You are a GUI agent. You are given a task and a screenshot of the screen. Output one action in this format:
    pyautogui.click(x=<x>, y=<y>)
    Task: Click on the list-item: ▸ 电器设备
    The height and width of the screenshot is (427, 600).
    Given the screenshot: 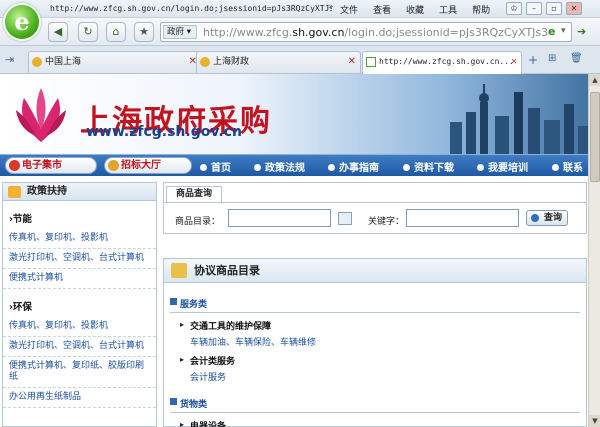 What is the action you would take?
    pyautogui.click(x=383, y=423)
    